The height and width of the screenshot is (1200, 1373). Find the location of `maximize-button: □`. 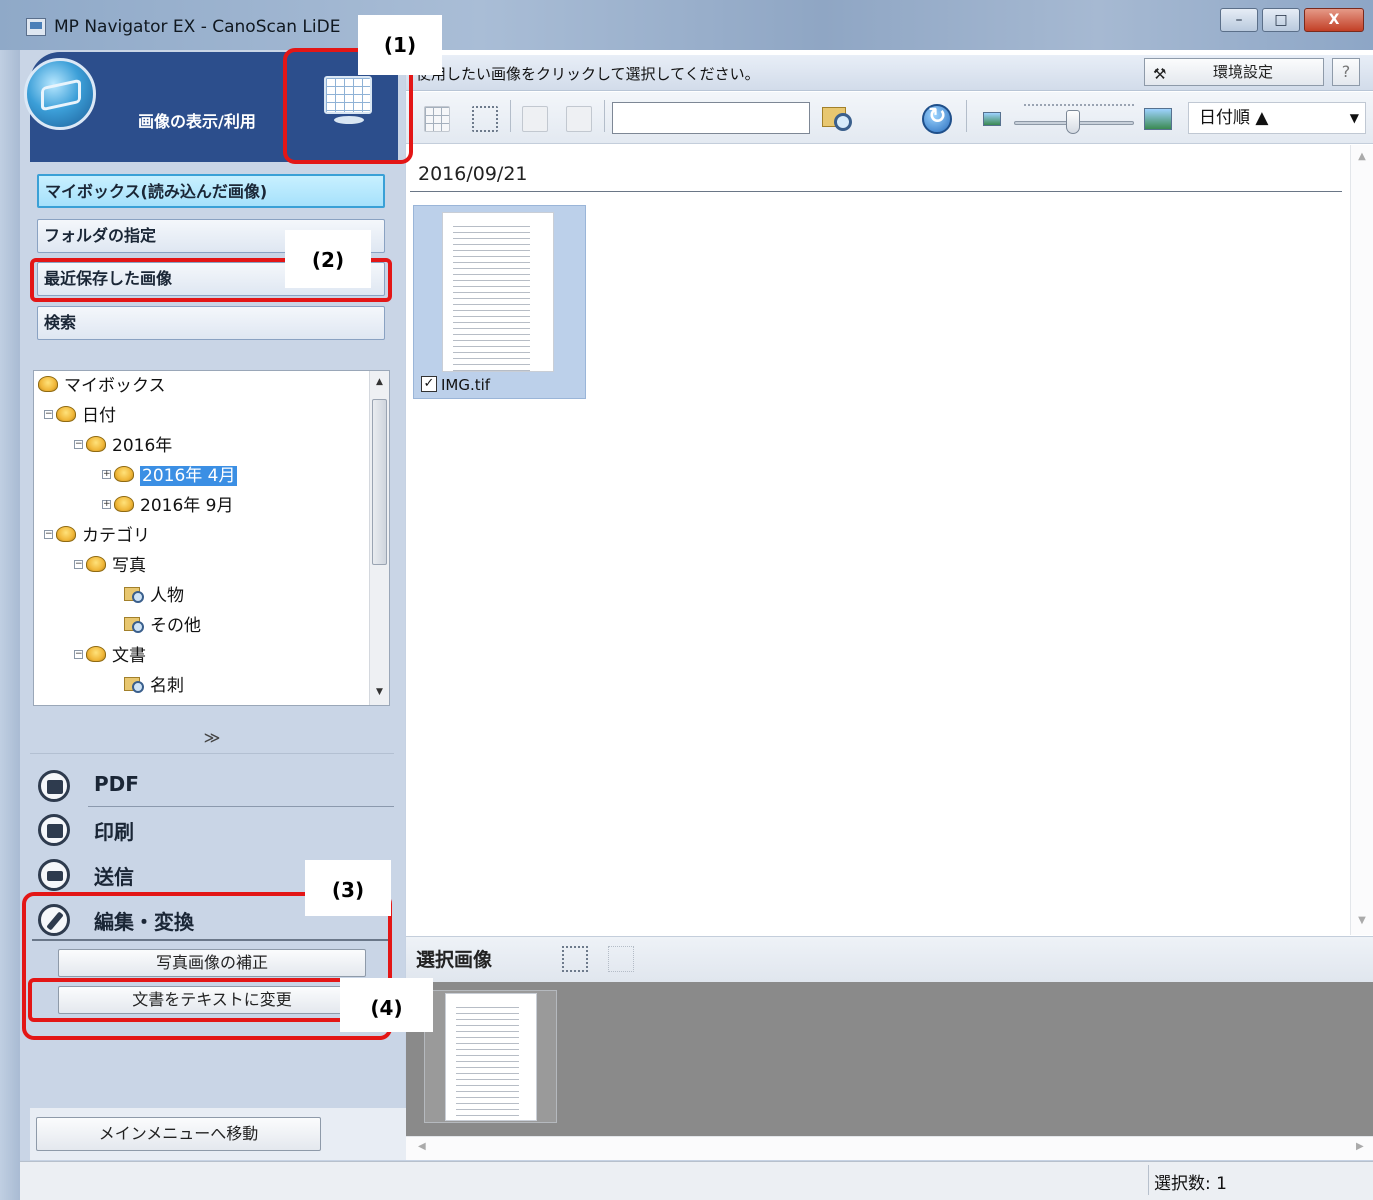

maximize-button: □ is located at coordinates (1281, 20).